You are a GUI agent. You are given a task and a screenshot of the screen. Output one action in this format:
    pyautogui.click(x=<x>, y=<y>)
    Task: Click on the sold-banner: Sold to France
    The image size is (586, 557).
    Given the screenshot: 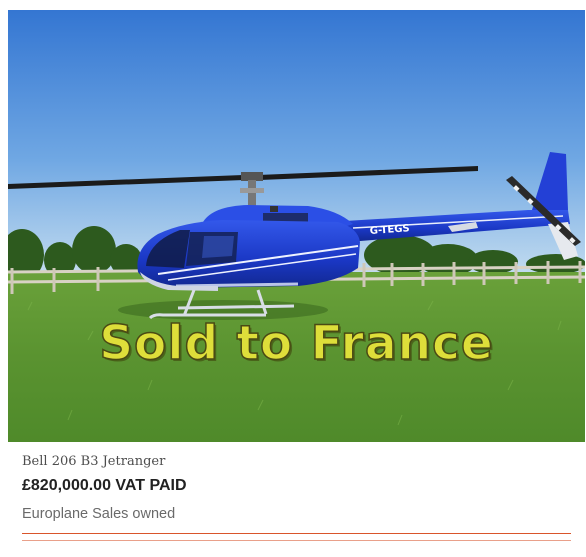 What is the action you would take?
    pyautogui.click(x=296, y=343)
    